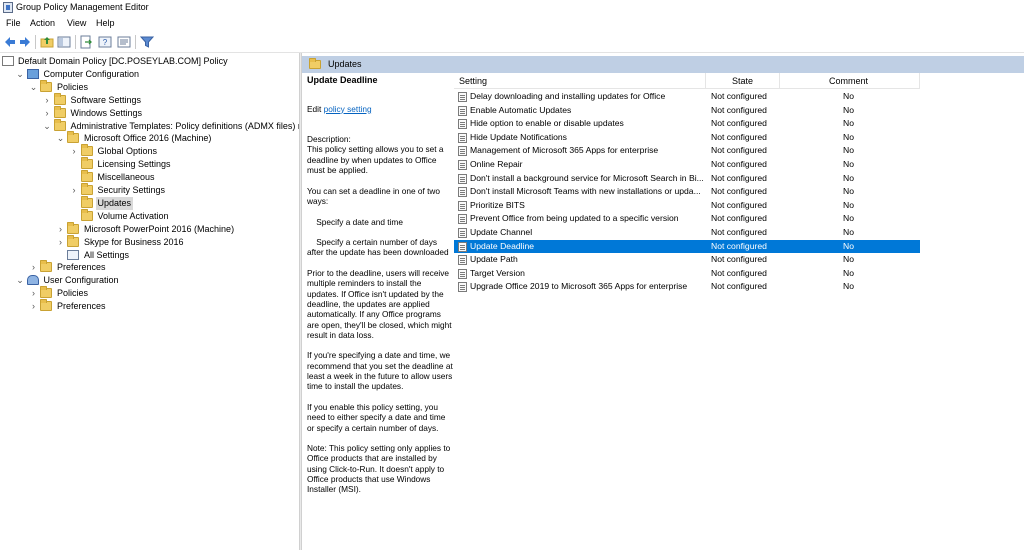  Describe the element at coordinates (114, 203) in the screenshot. I see `tree-node-label: Updates` at that location.